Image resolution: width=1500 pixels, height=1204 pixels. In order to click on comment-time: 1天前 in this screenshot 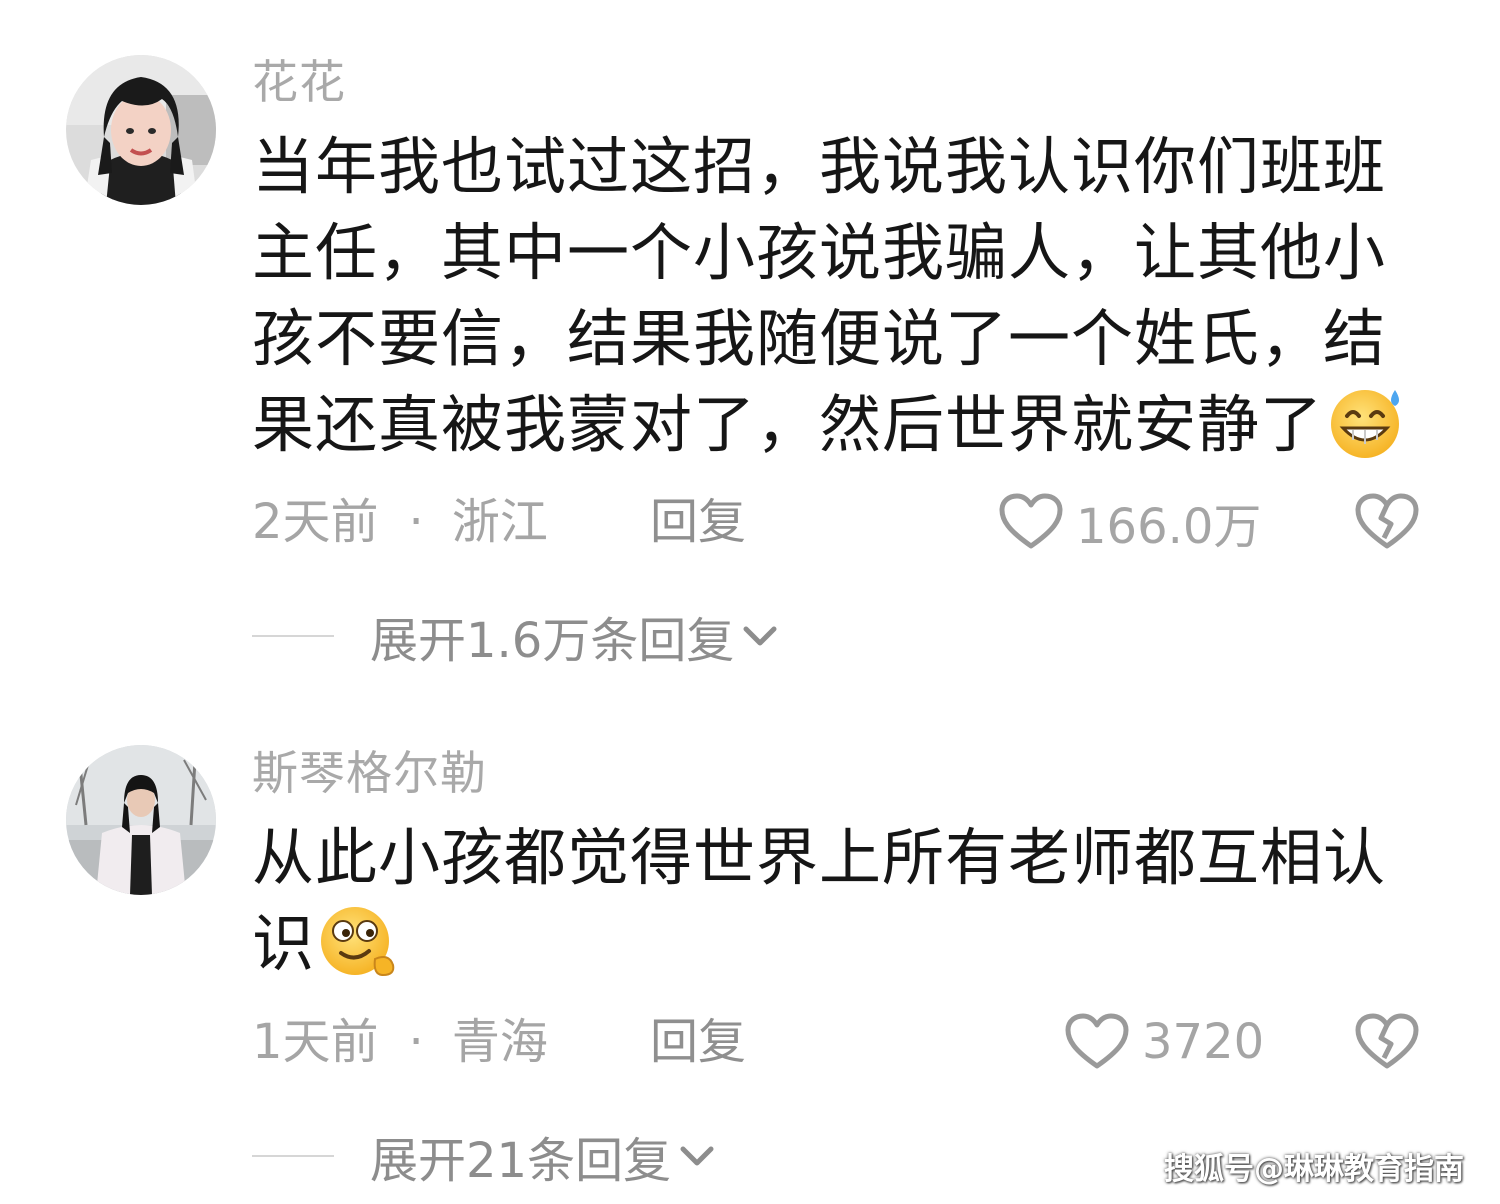, I will do `click(315, 1042)`.